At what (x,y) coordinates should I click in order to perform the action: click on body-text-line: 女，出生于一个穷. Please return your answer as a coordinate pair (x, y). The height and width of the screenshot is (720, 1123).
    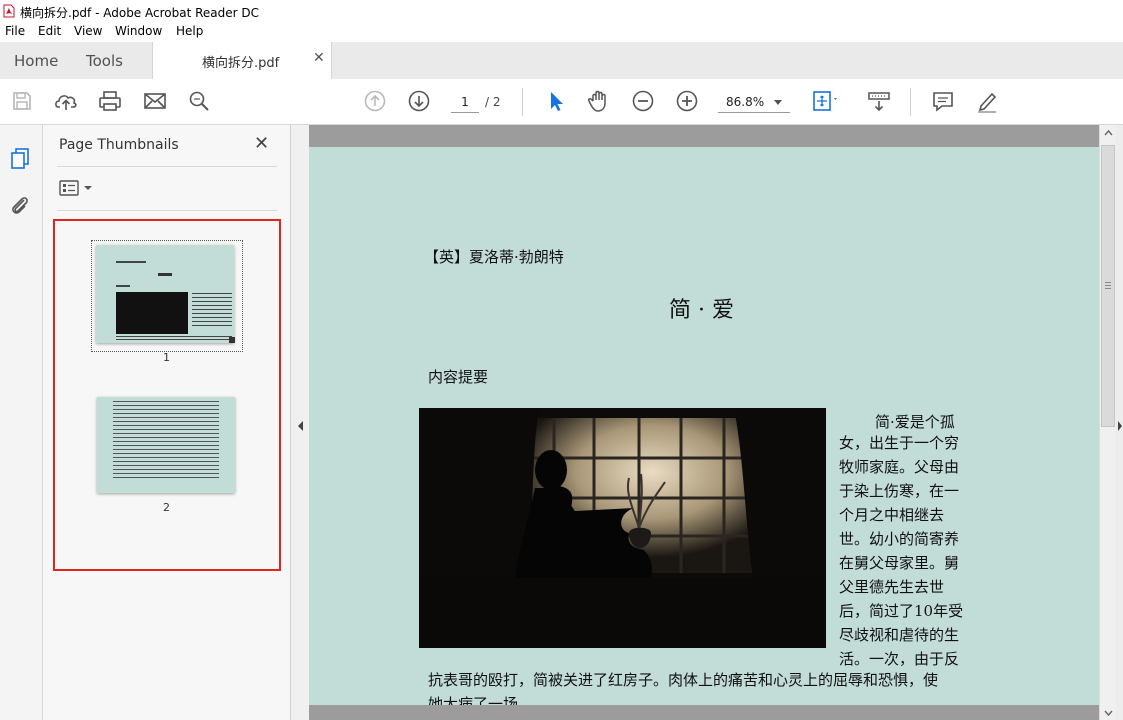
    Looking at the image, I should click on (899, 443).